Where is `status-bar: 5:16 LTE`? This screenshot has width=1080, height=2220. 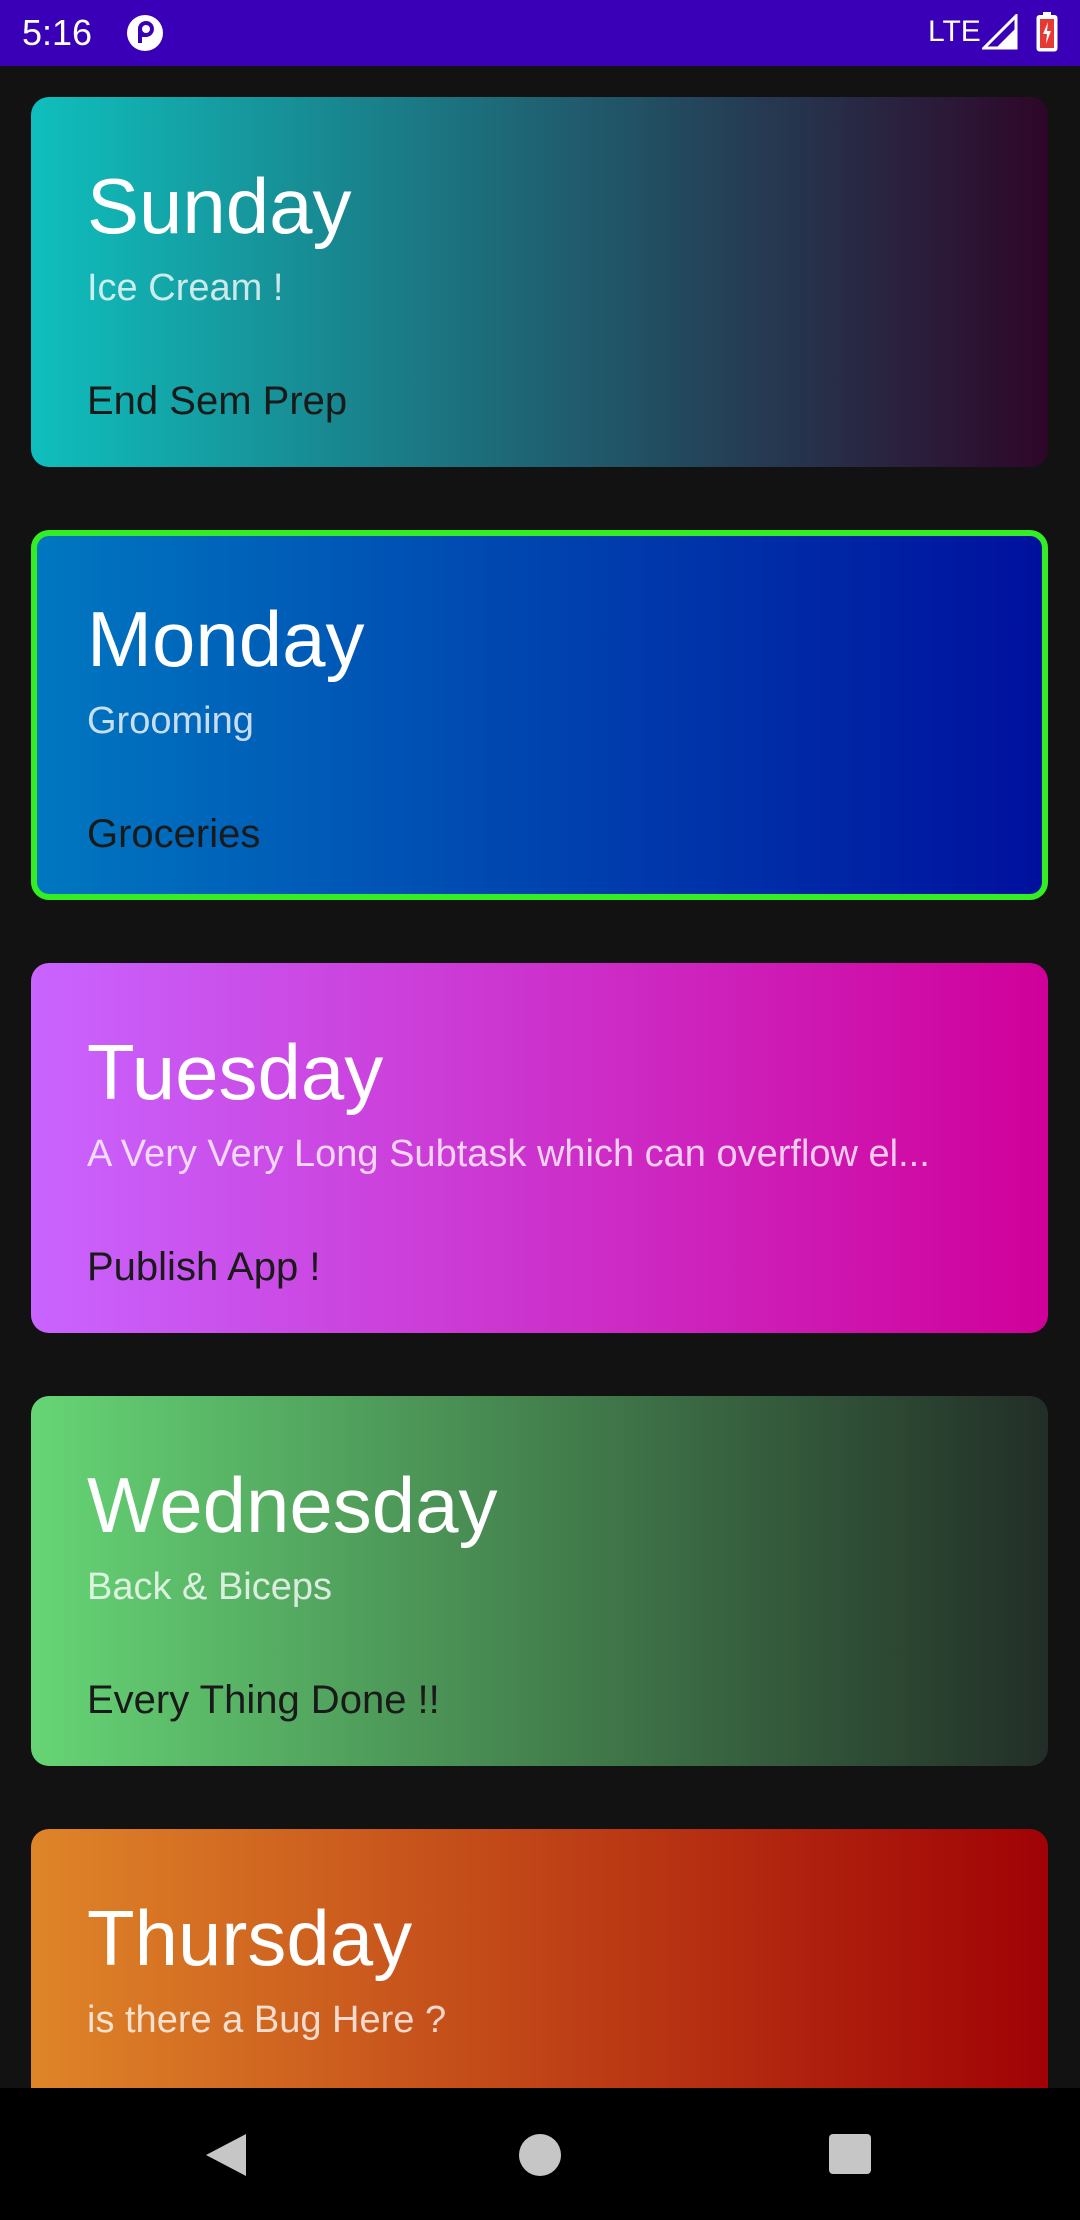
status-bar: 5:16 LTE is located at coordinates (540, 33).